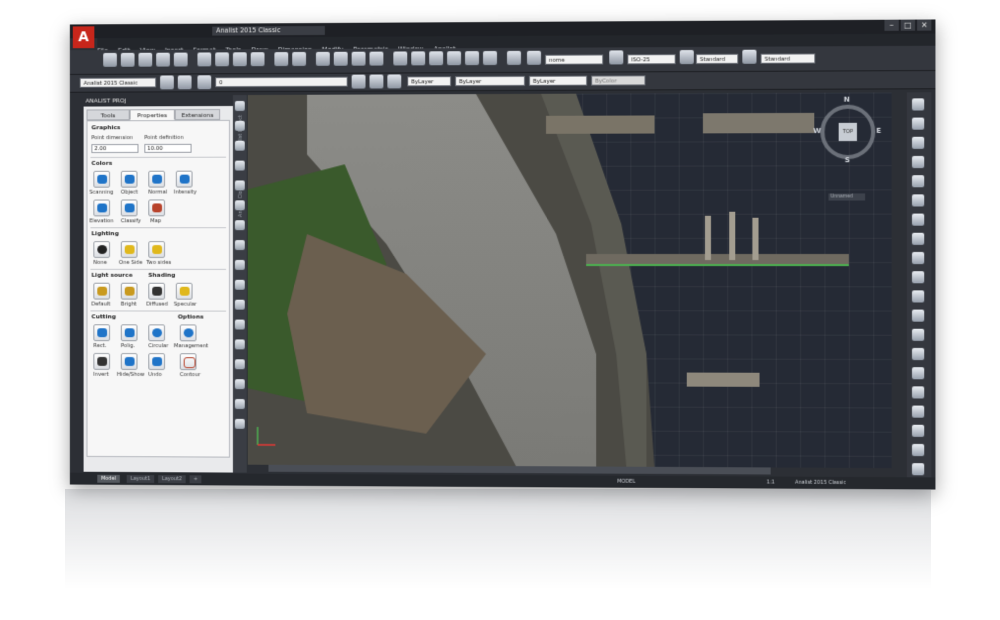  What do you see at coordinates (847, 100) in the screenshot?
I see `compass-n: N` at bounding box center [847, 100].